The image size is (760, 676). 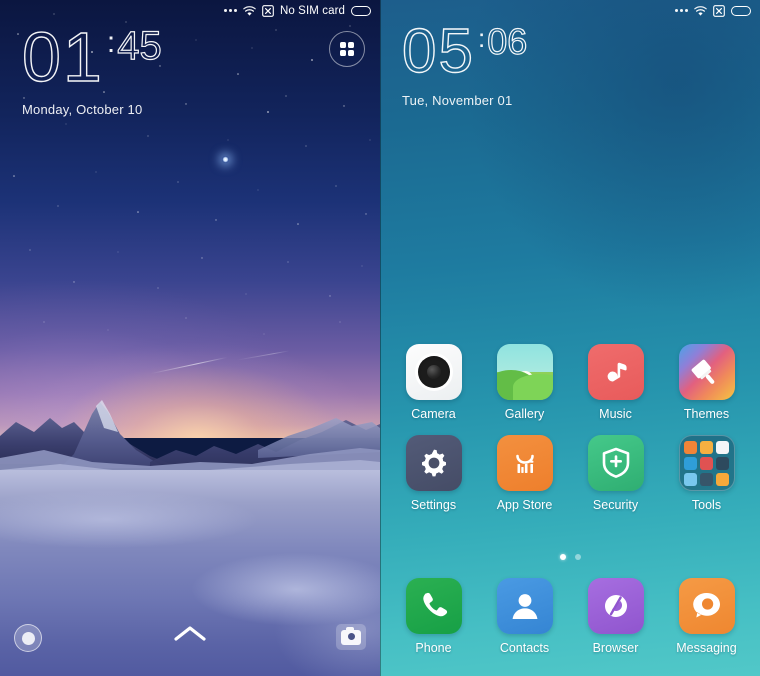 What do you see at coordinates (457, 100) in the screenshot?
I see `homescreen-date: Tue, November 01` at bounding box center [457, 100].